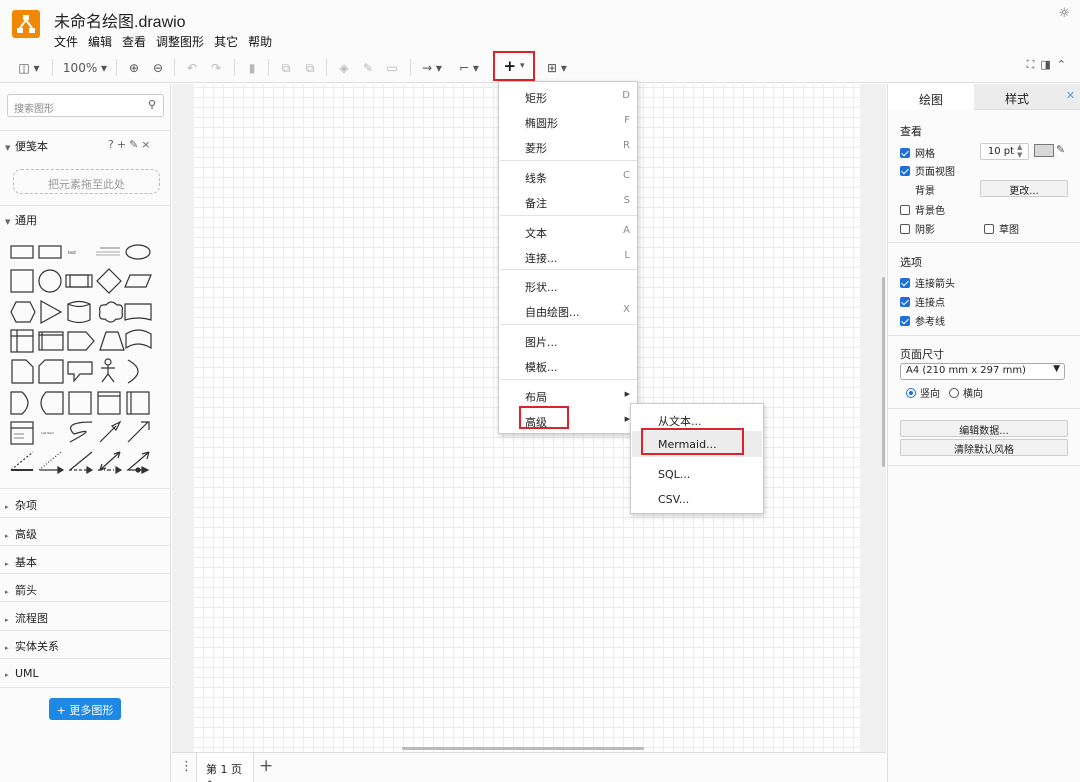 This screenshot has height=782, width=1080. What do you see at coordinates (252, 68) in the screenshot?
I see `delete-icon: ▮` at bounding box center [252, 68].